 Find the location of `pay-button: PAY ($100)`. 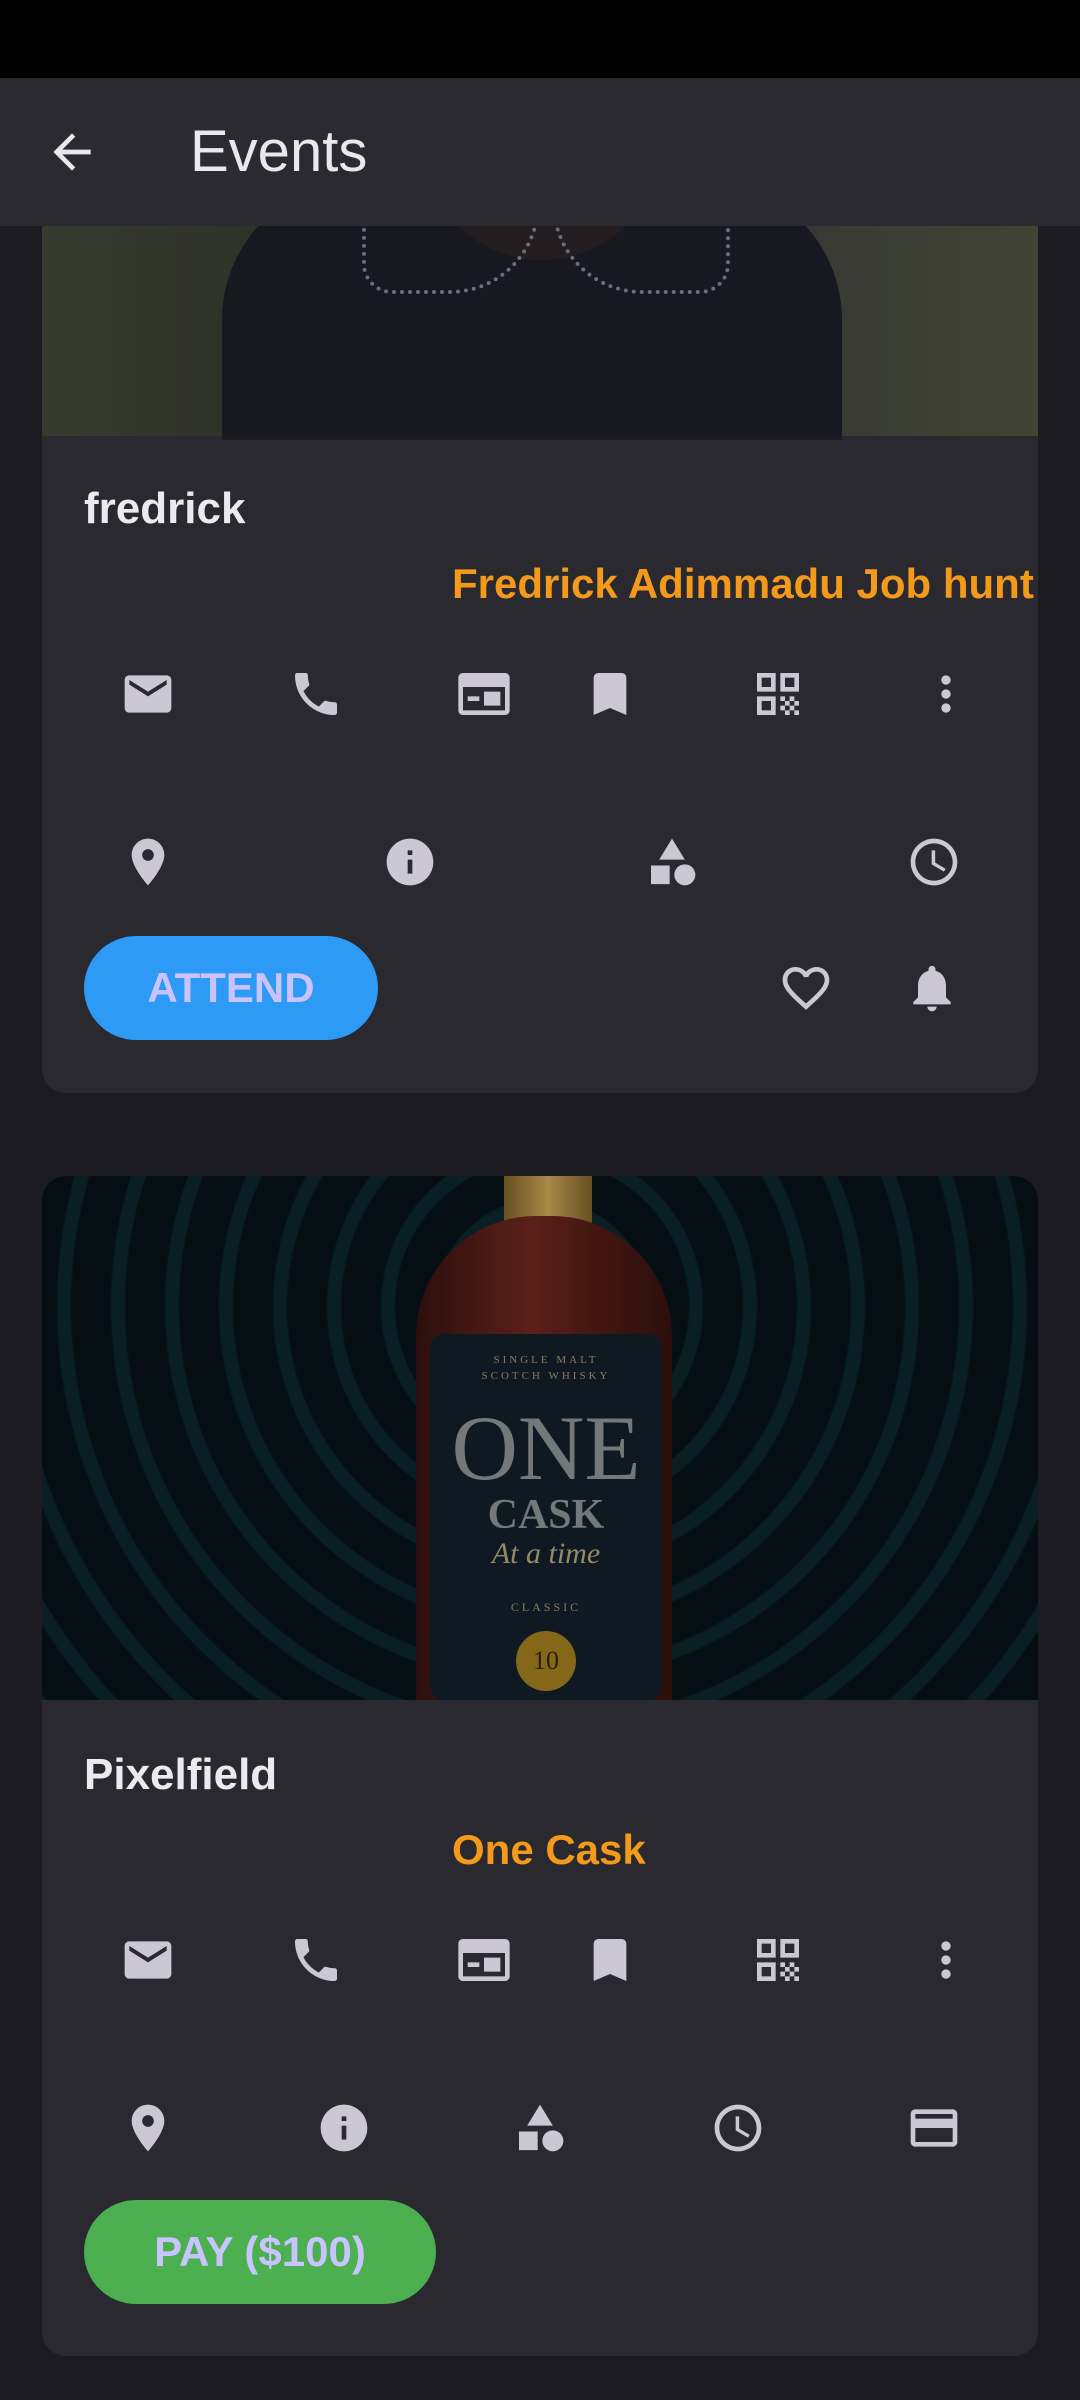

pay-button: PAY ($100) is located at coordinates (260, 2252).